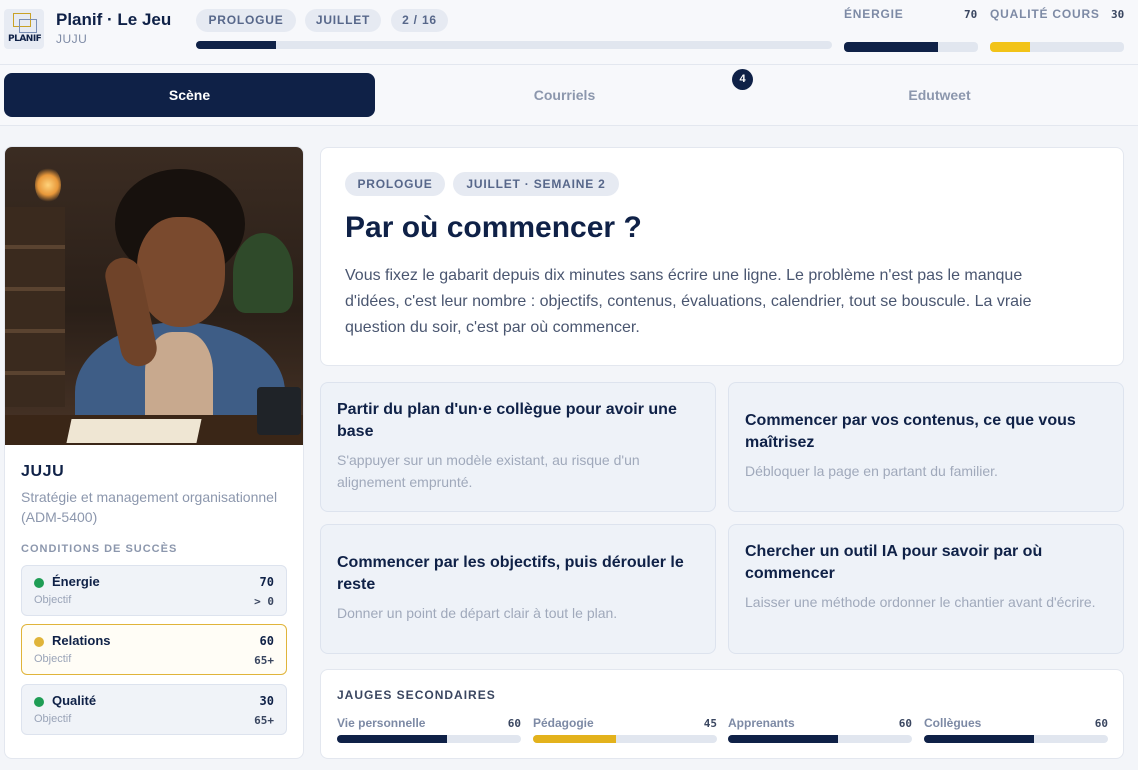 This screenshot has height=770, width=1138. Describe the element at coordinates (625, 729) in the screenshot. I see `gauge-pedagogie: Pédagogie 45` at that location.